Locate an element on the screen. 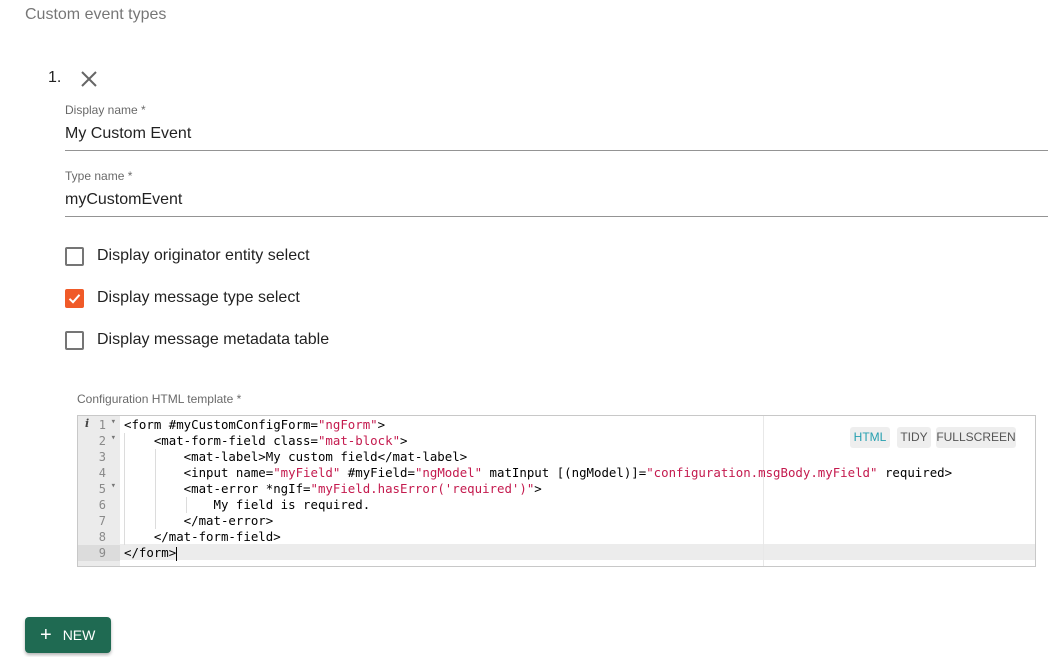 The image size is (1057, 657). display-name-label: Display name * is located at coordinates (105, 110).